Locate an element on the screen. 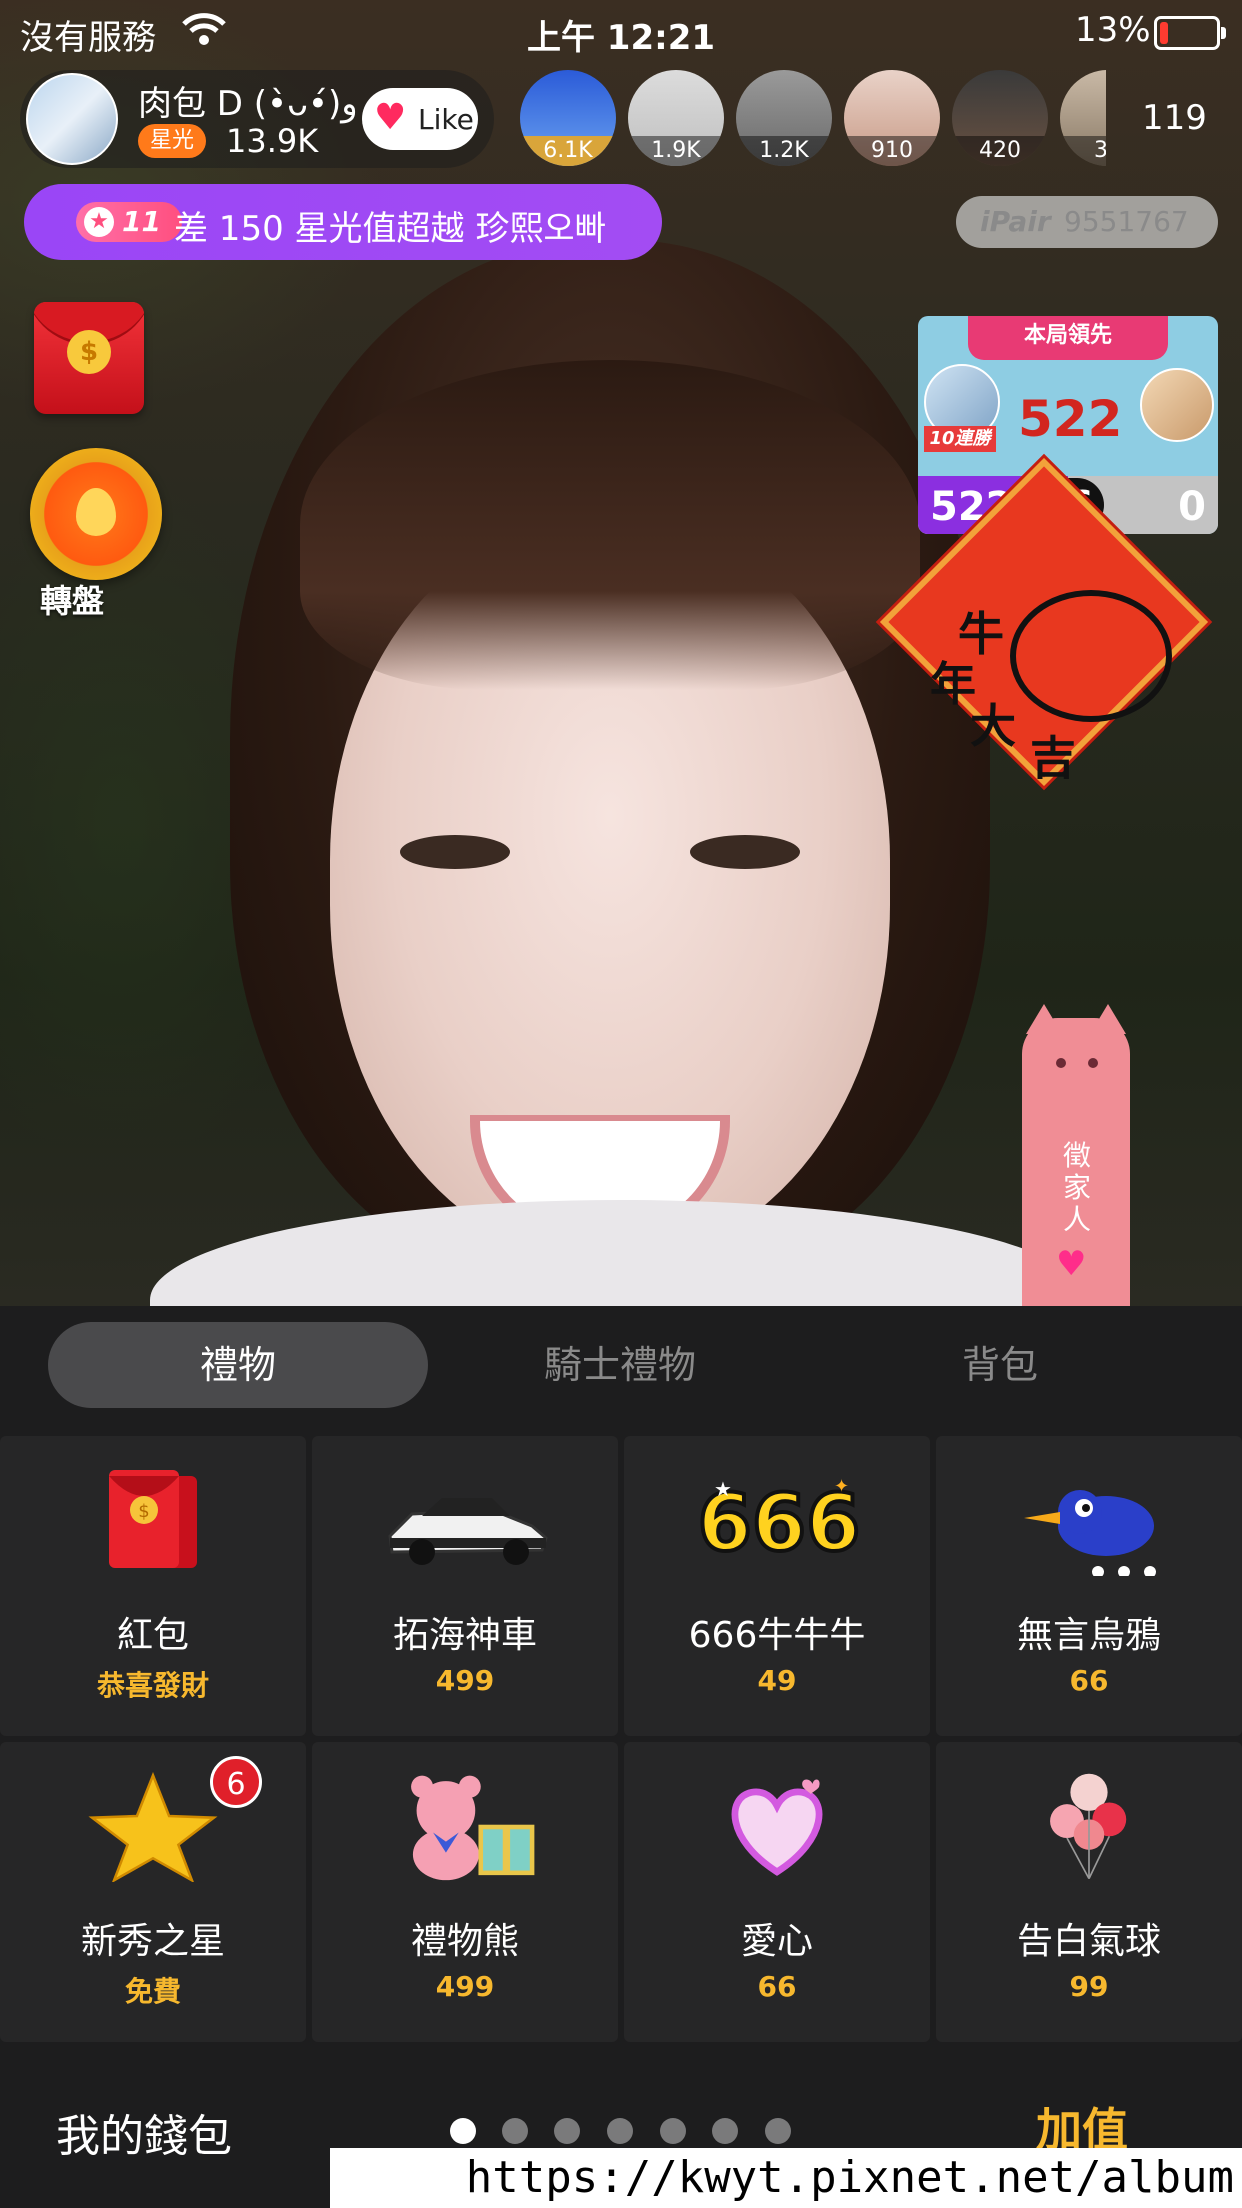 The width and height of the screenshot is (1242, 2208). gift-price: 免費 is located at coordinates (152, 1991).